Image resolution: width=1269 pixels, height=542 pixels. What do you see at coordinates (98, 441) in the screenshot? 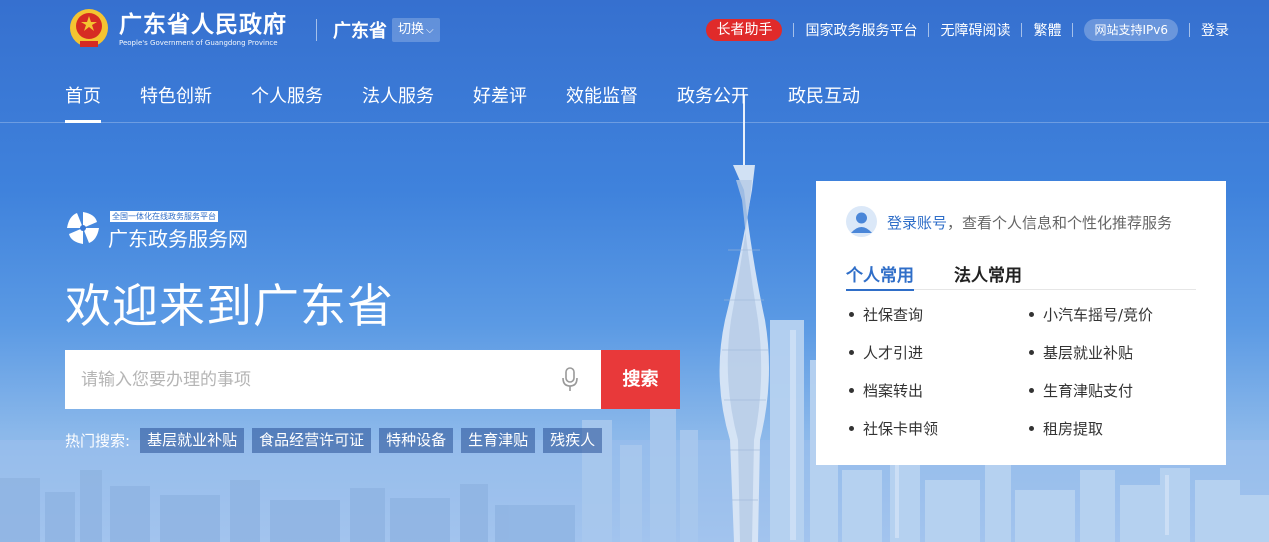
I see `hot-search-label: 热门搜索:` at bounding box center [98, 441].